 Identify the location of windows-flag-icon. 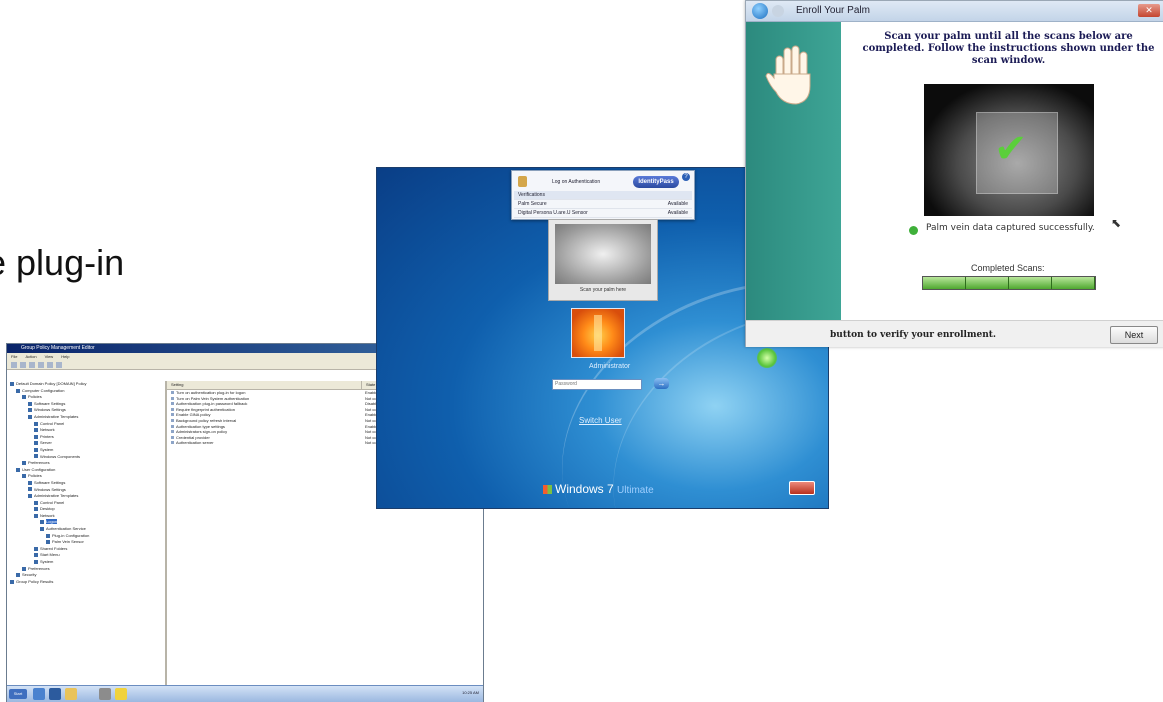
(547, 490).